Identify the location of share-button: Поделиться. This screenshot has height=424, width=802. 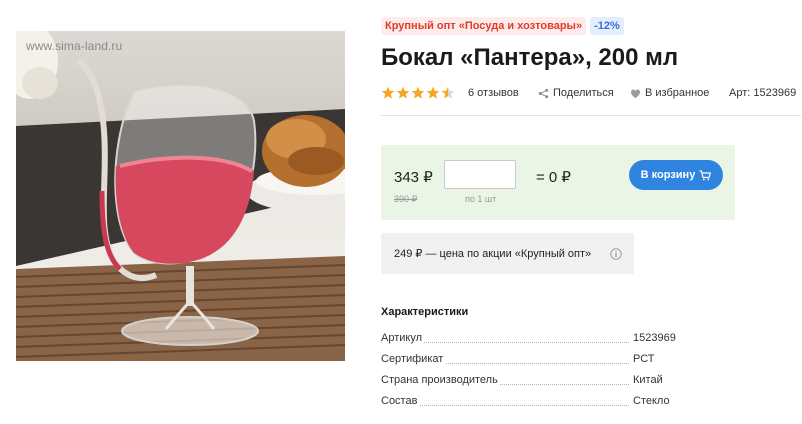
(576, 93).